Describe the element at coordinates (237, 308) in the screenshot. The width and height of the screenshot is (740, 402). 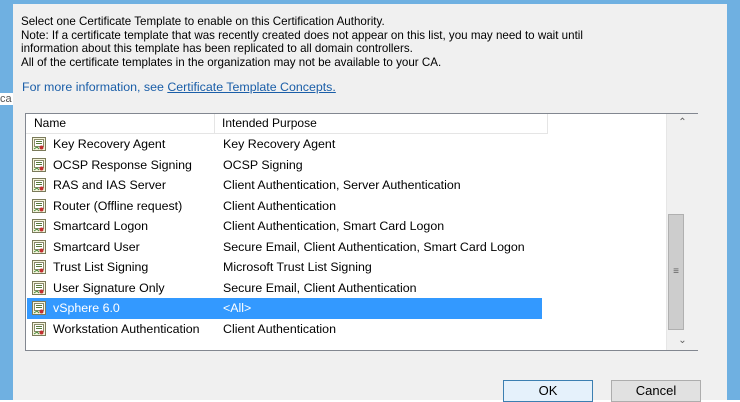
I see `template-intended-purpose: <All>` at that location.